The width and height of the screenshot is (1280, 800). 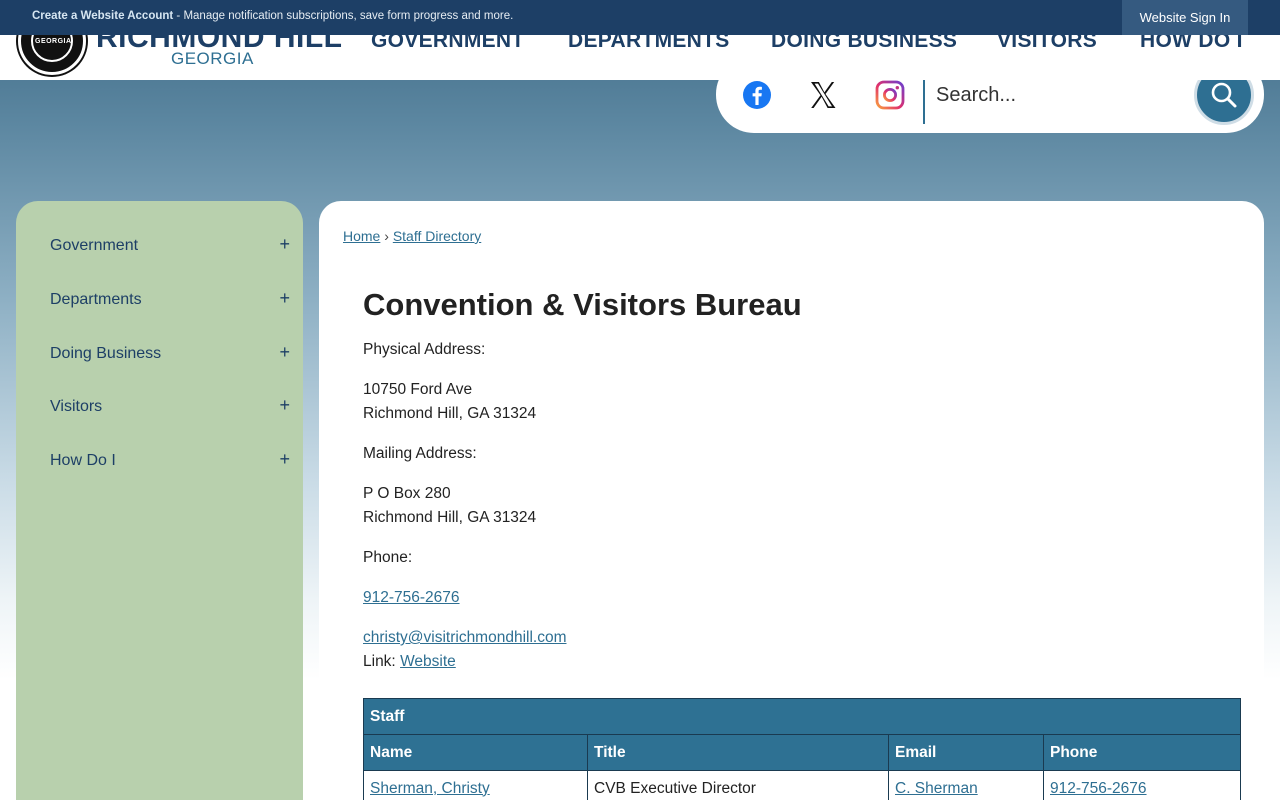 What do you see at coordinates (864, 44) in the screenshot?
I see `nav-item-doing-business: DOING BUSINESS` at bounding box center [864, 44].